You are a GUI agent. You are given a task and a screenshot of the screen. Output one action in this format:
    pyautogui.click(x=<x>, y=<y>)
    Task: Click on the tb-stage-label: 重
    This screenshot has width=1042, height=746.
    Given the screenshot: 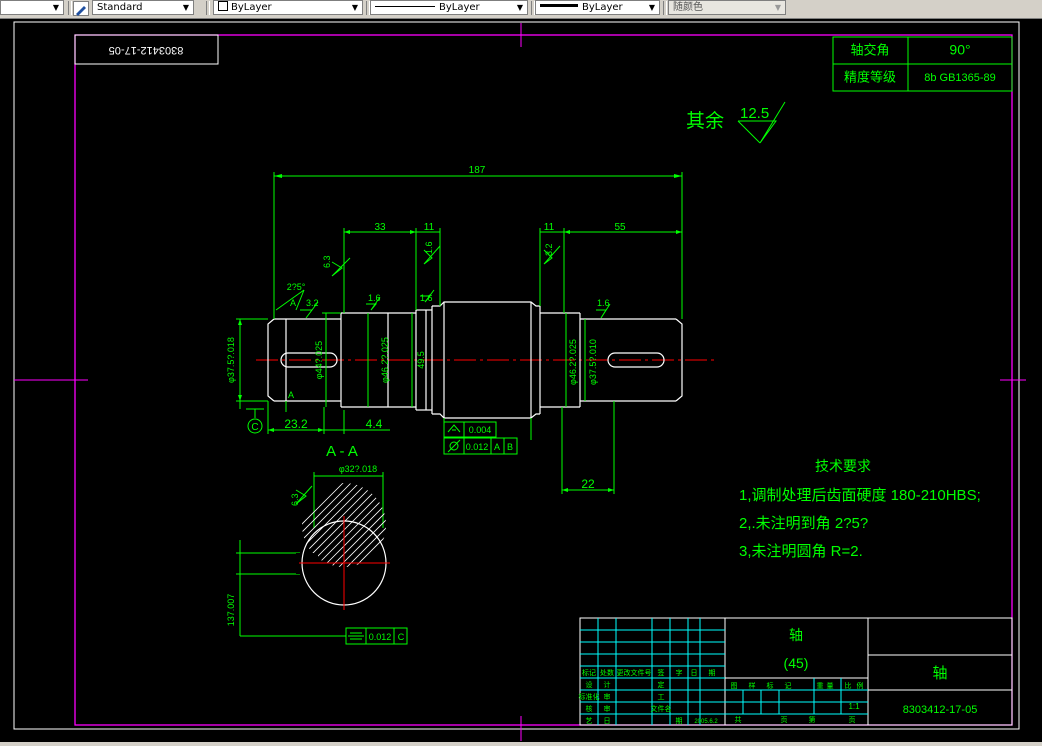 What is the action you would take?
    pyautogui.click(x=820, y=686)
    